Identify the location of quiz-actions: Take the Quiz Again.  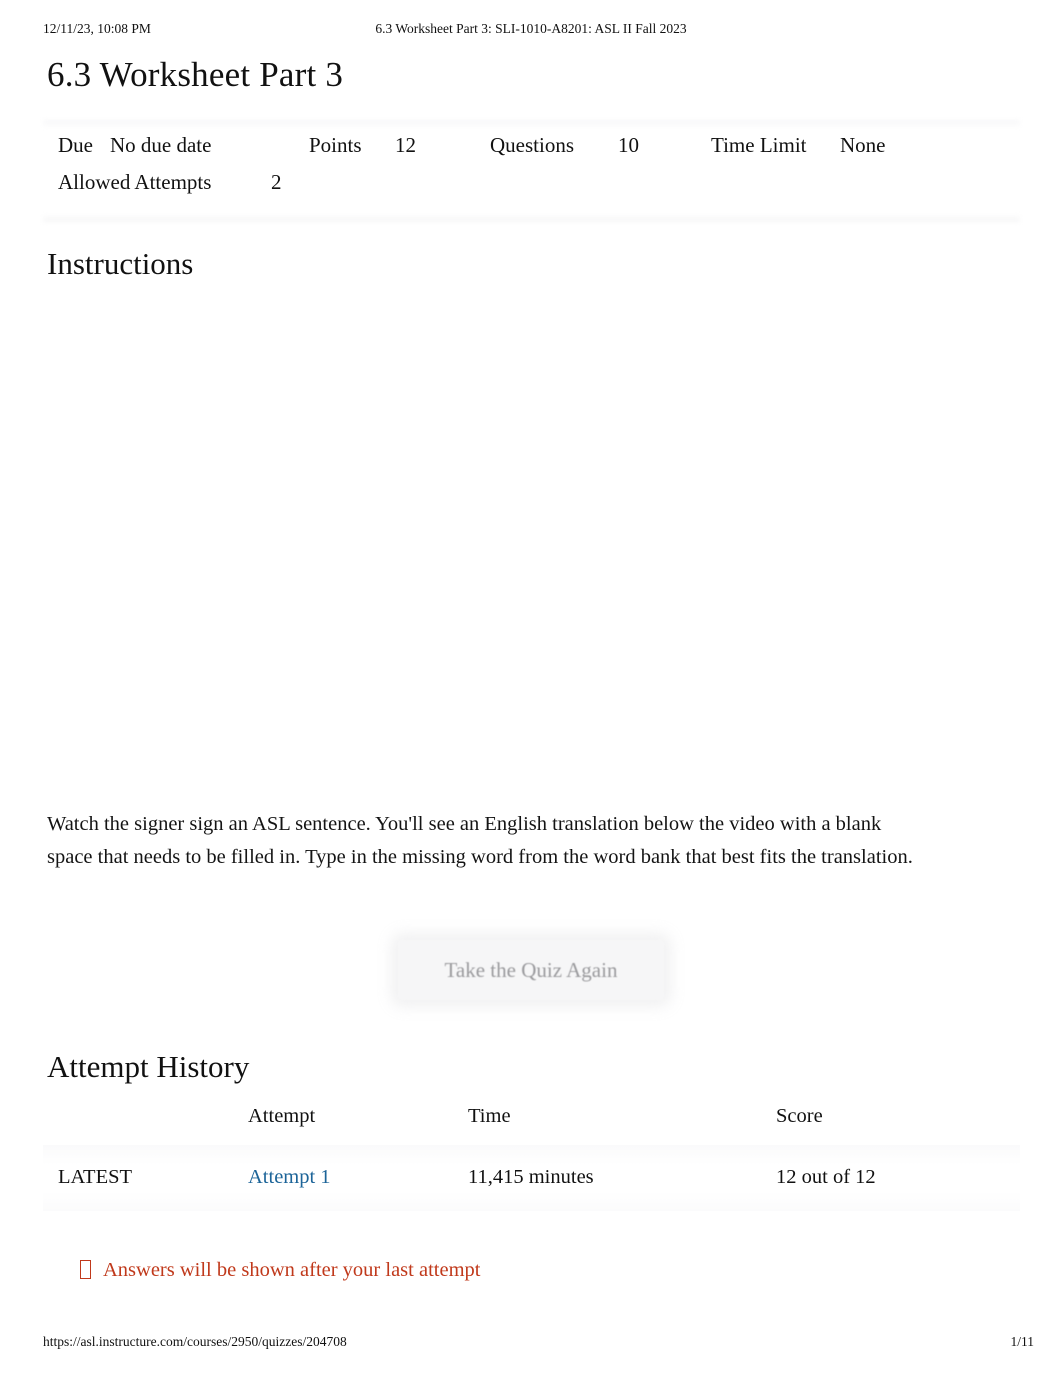
(531, 973).